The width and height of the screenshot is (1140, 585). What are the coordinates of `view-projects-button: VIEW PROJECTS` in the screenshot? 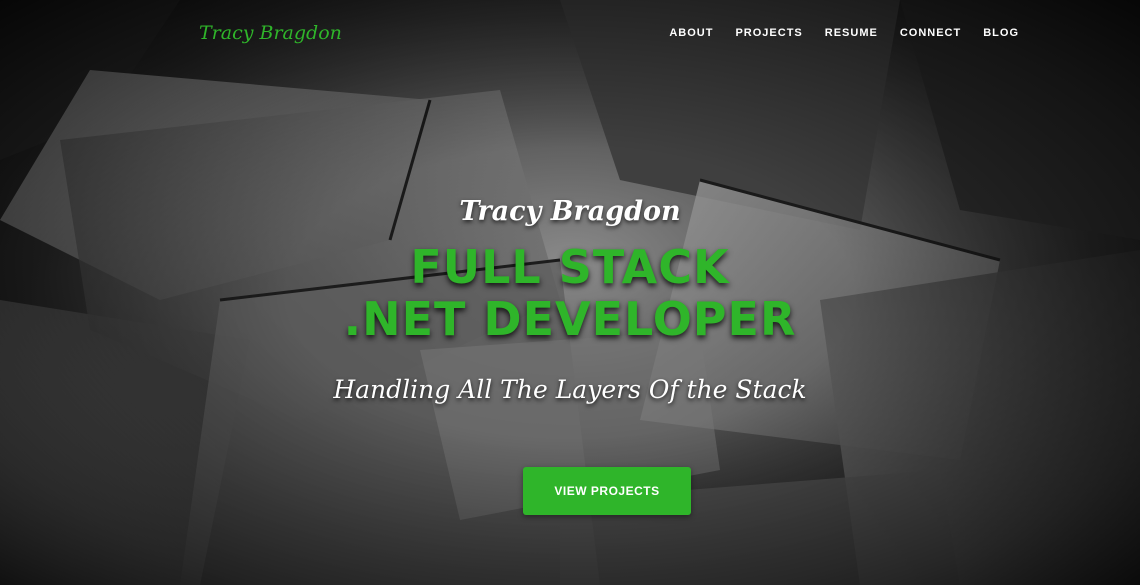 It's located at (607, 491).